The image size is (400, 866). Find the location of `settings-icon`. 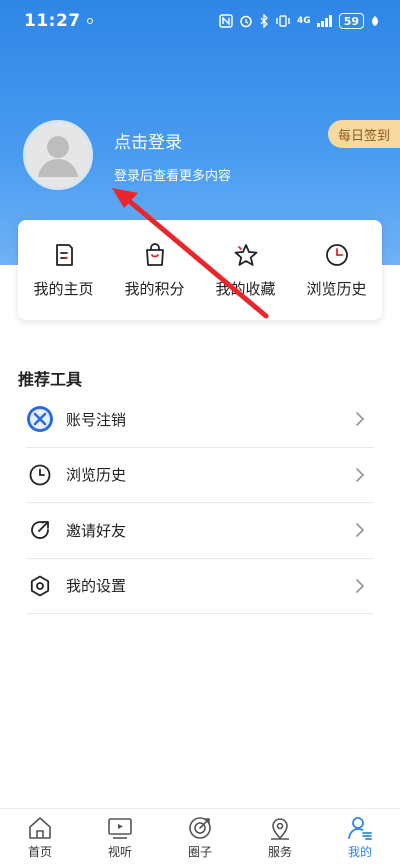

settings-icon is located at coordinates (40, 586).